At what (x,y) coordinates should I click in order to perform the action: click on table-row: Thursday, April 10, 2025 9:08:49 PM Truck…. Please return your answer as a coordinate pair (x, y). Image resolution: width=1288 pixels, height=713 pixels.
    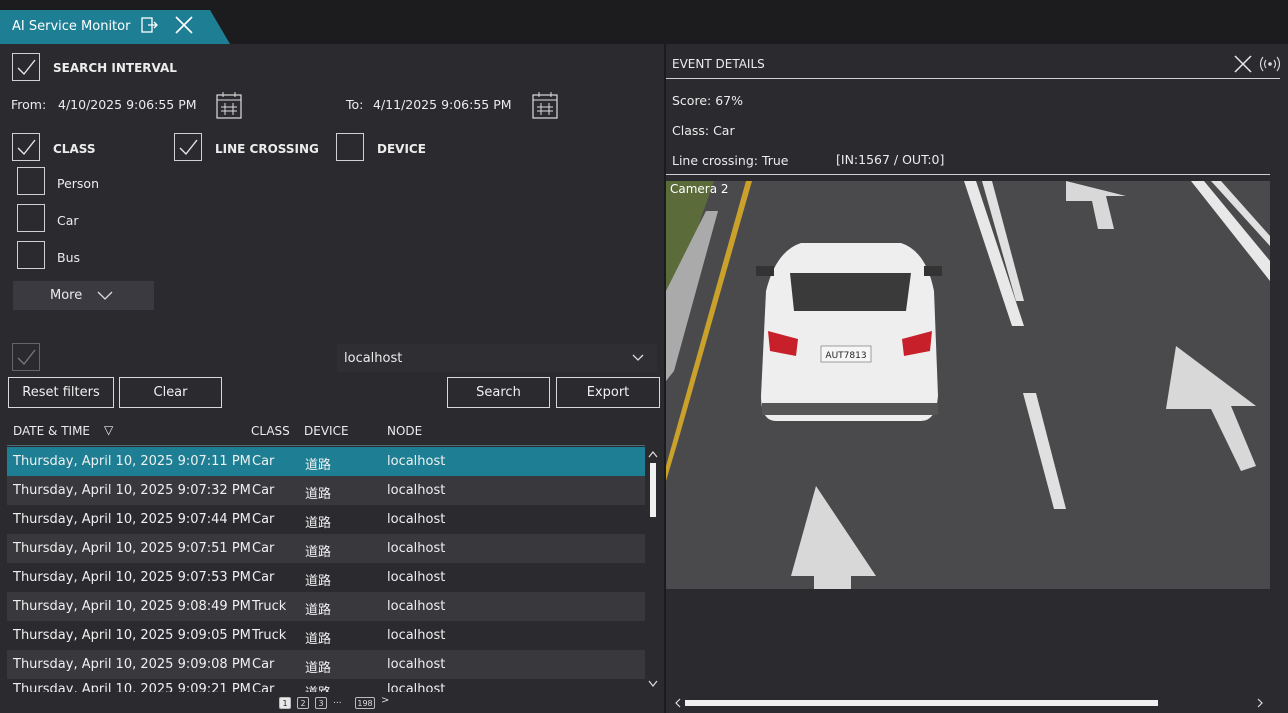
    Looking at the image, I should click on (326, 606).